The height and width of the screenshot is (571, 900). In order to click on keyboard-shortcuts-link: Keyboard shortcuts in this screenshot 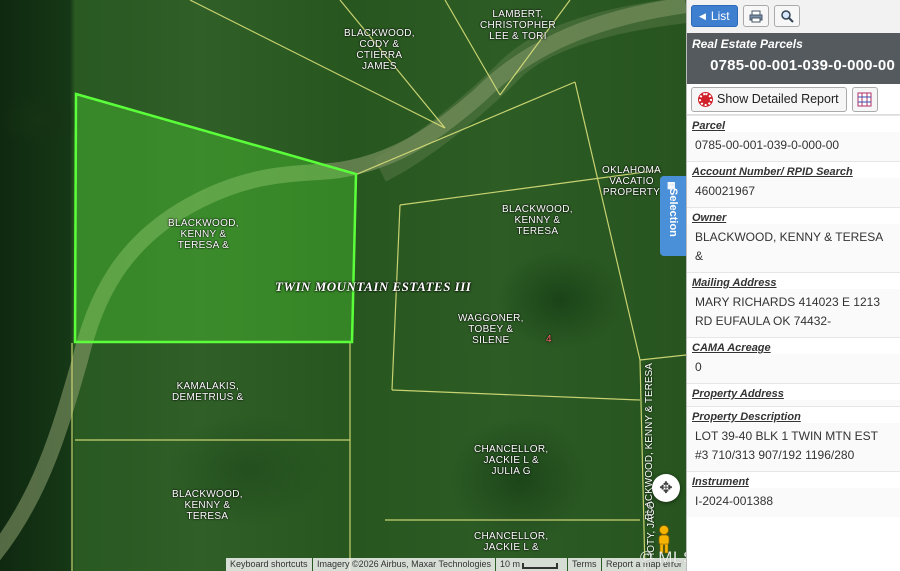, I will do `click(269, 564)`.